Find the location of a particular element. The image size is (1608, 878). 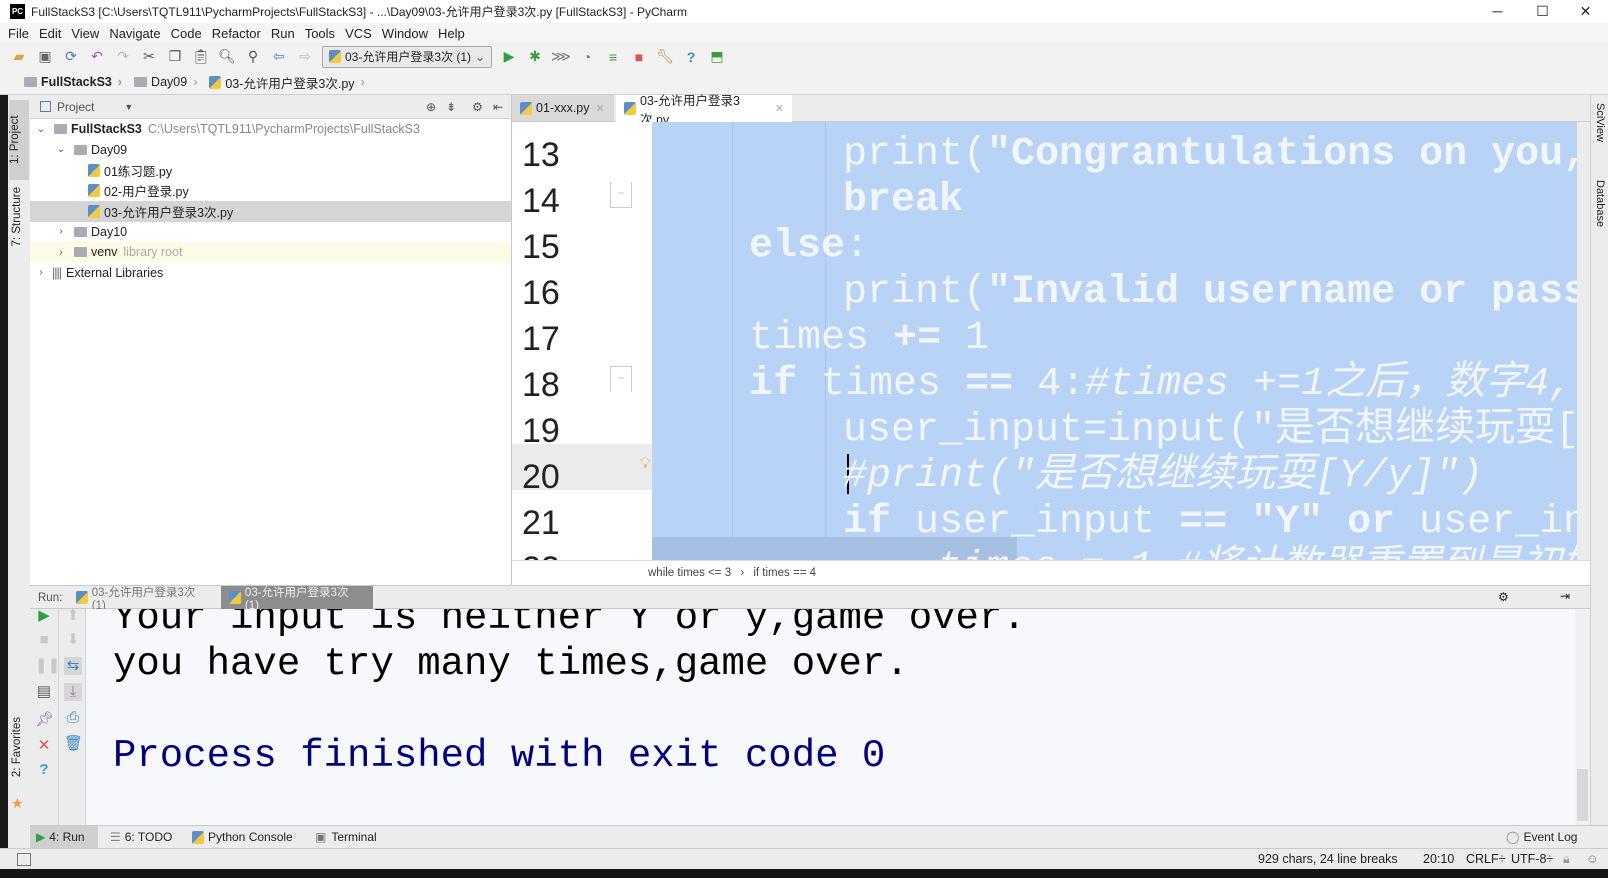

console-scrollbar is located at coordinates (1582, 717).